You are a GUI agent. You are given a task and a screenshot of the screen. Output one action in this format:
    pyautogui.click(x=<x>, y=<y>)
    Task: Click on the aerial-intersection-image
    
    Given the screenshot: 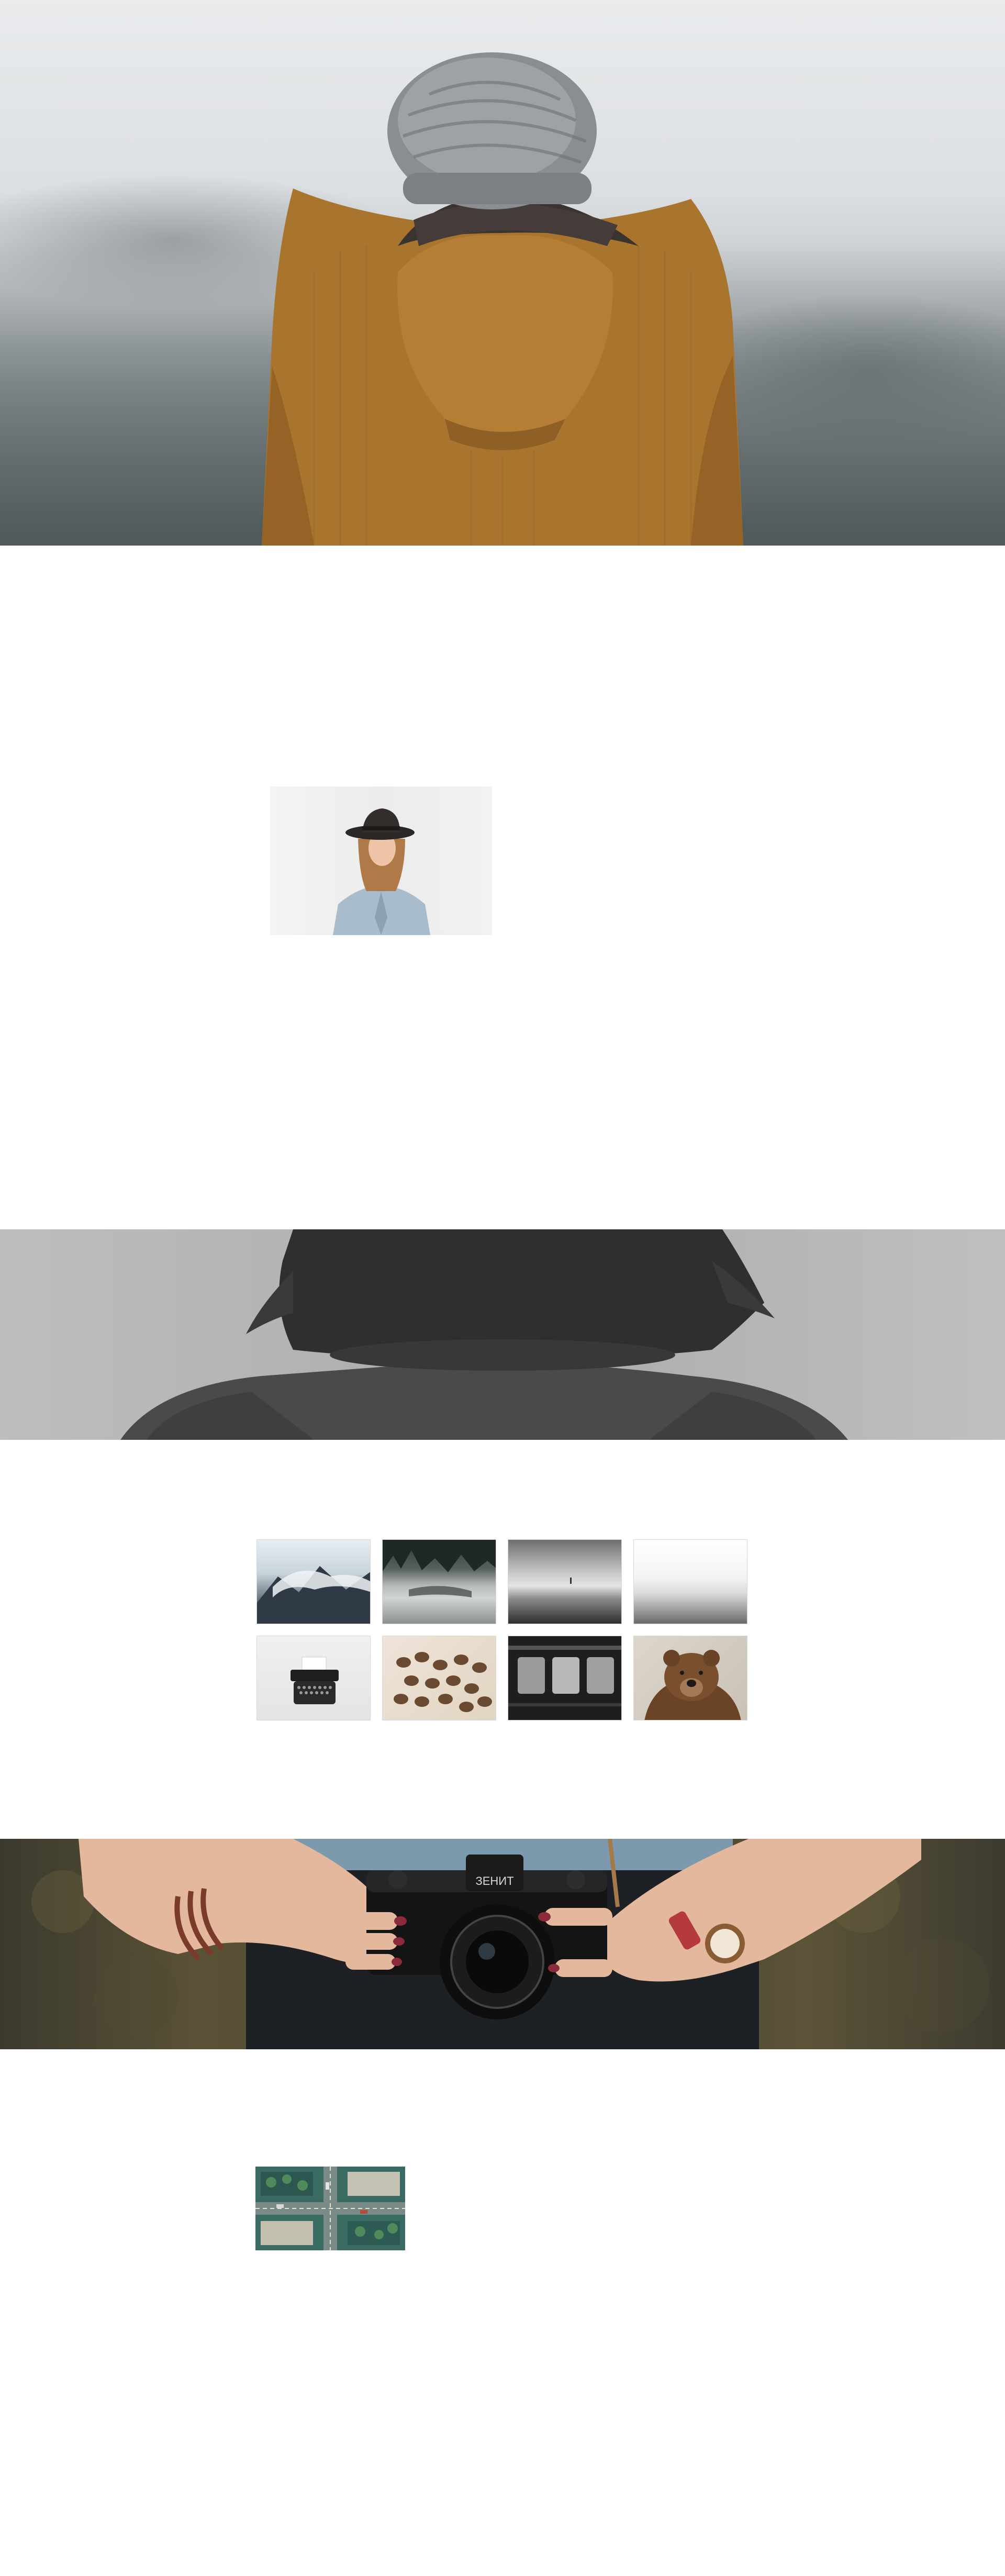 What is the action you would take?
    pyautogui.click(x=330, y=2208)
    